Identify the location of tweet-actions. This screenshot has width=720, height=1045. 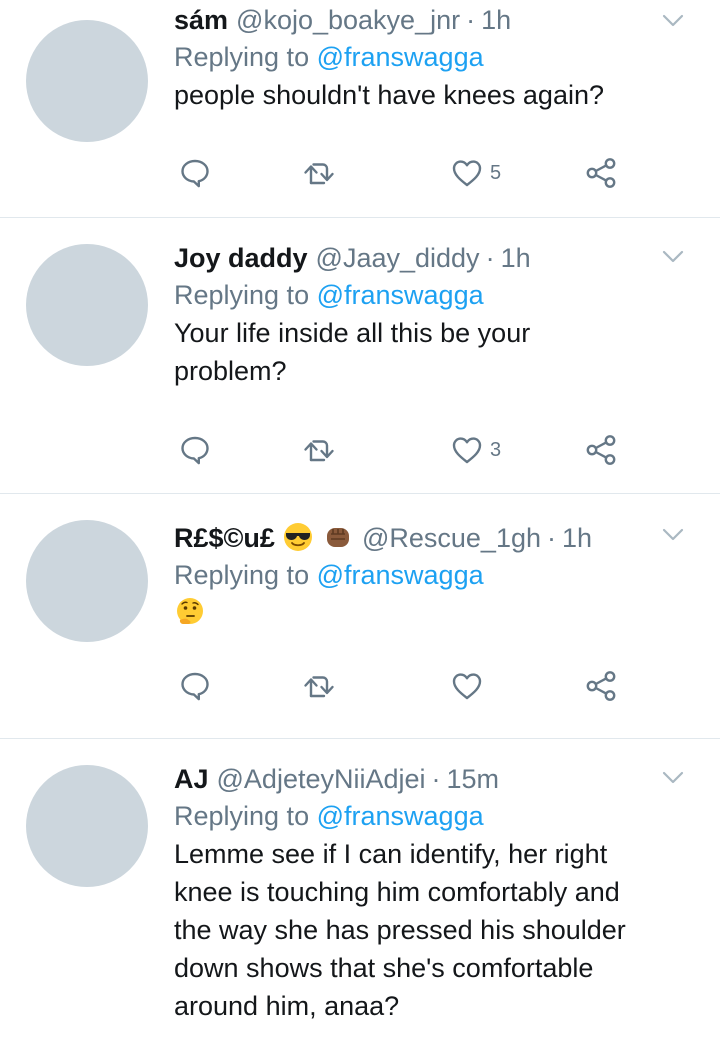
(404, 686).